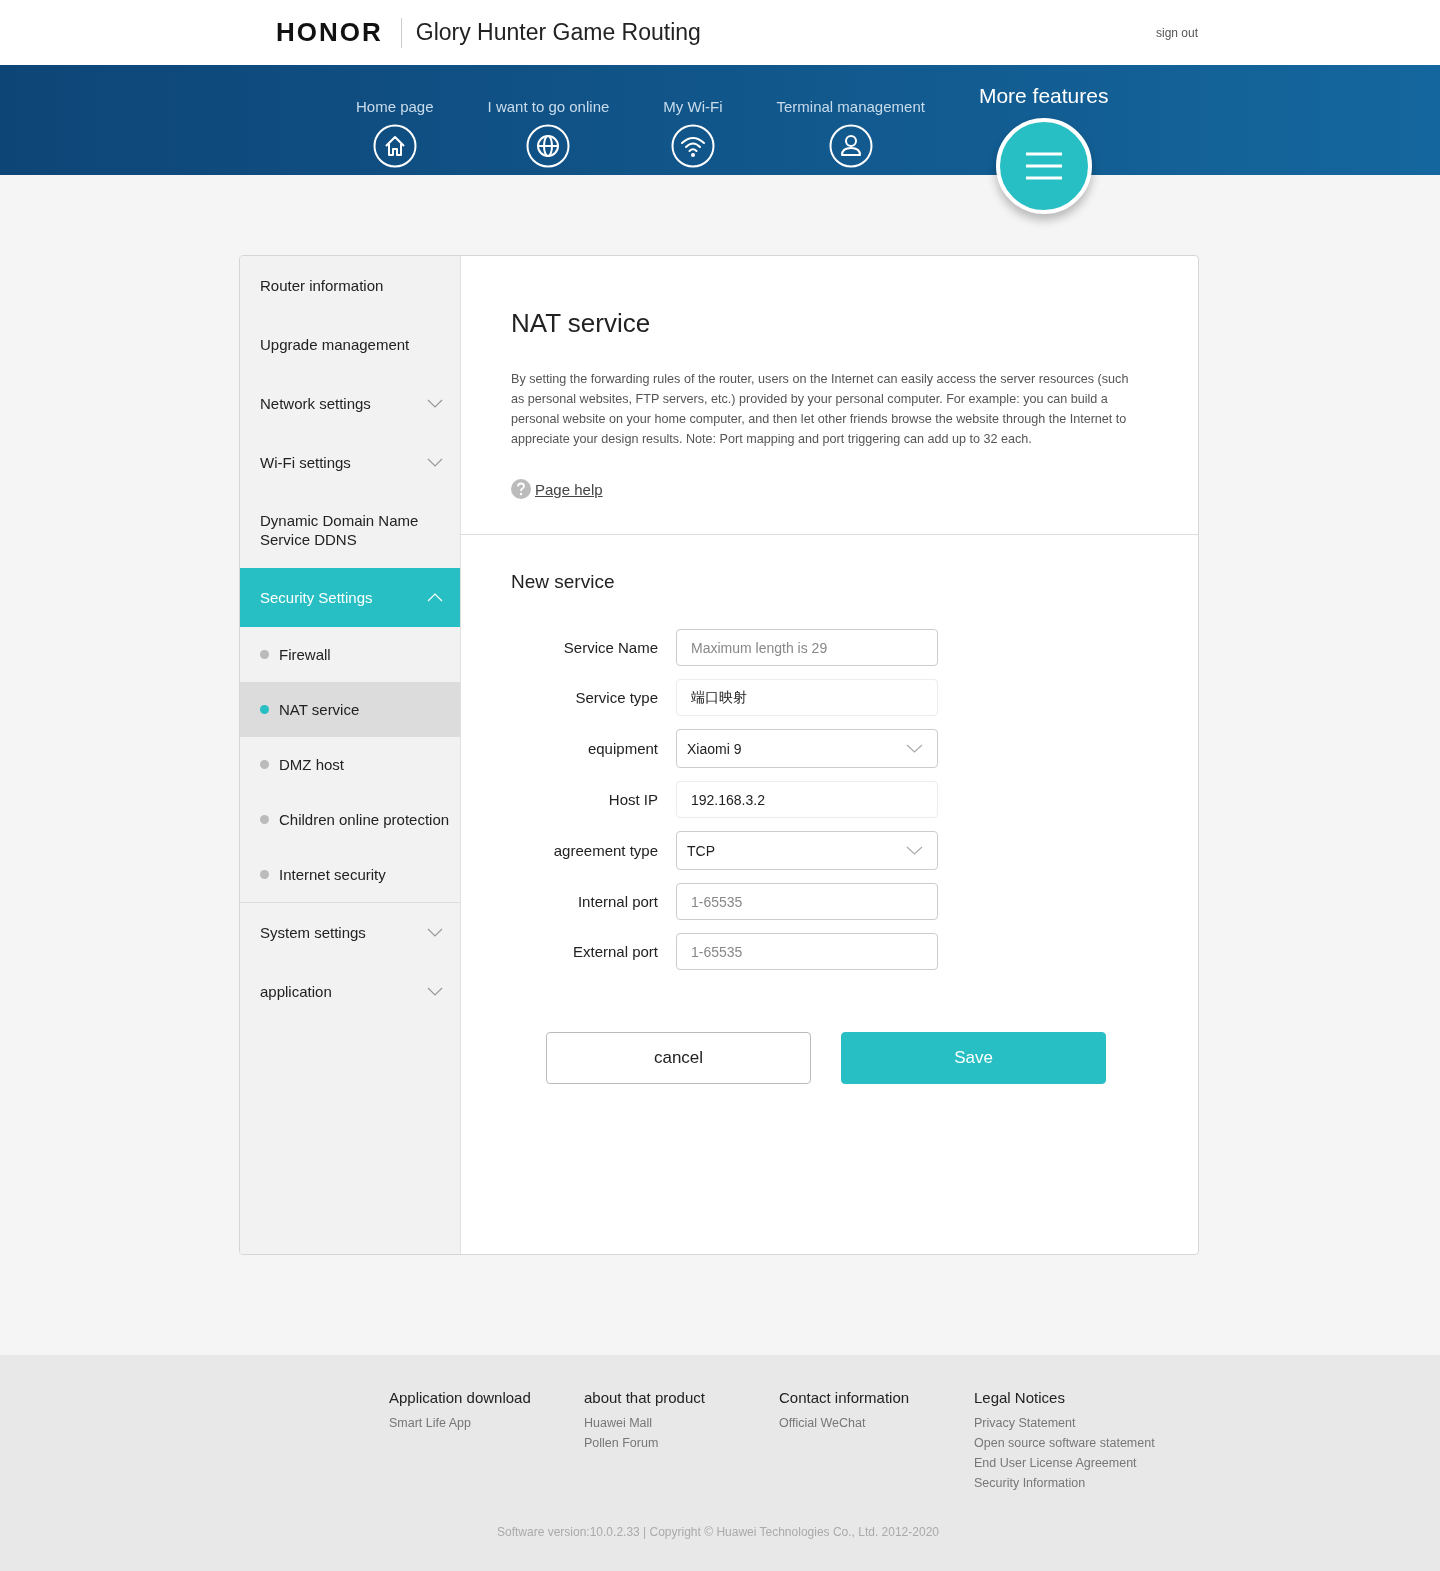 The height and width of the screenshot is (1571, 1440). Describe the element at coordinates (644, 1397) in the screenshot. I see `footer-heading: about that product` at that location.